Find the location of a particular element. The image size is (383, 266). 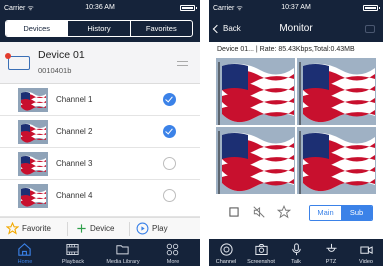

fullscreen-icon is located at coordinates (234, 212).